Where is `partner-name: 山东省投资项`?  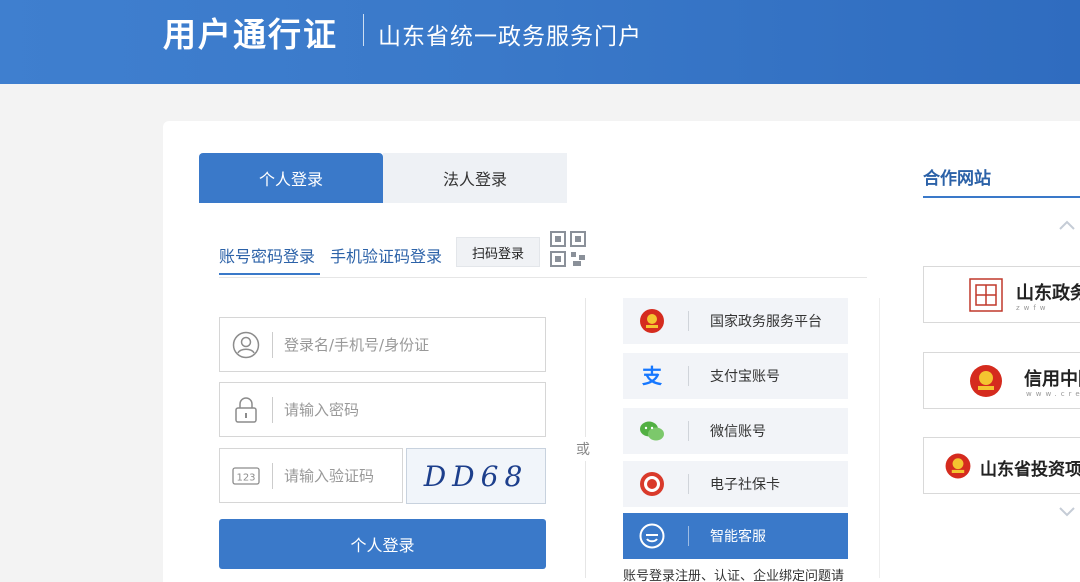 partner-name: 山东省投资项 is located at coordinates (1030, 470).